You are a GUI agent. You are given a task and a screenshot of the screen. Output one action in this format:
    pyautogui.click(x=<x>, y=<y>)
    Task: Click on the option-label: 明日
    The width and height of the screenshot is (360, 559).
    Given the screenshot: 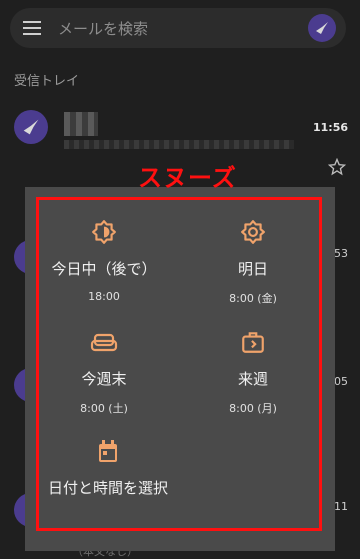 What is the action you would take?
    pyautogui.click(x=252, y=269)
    